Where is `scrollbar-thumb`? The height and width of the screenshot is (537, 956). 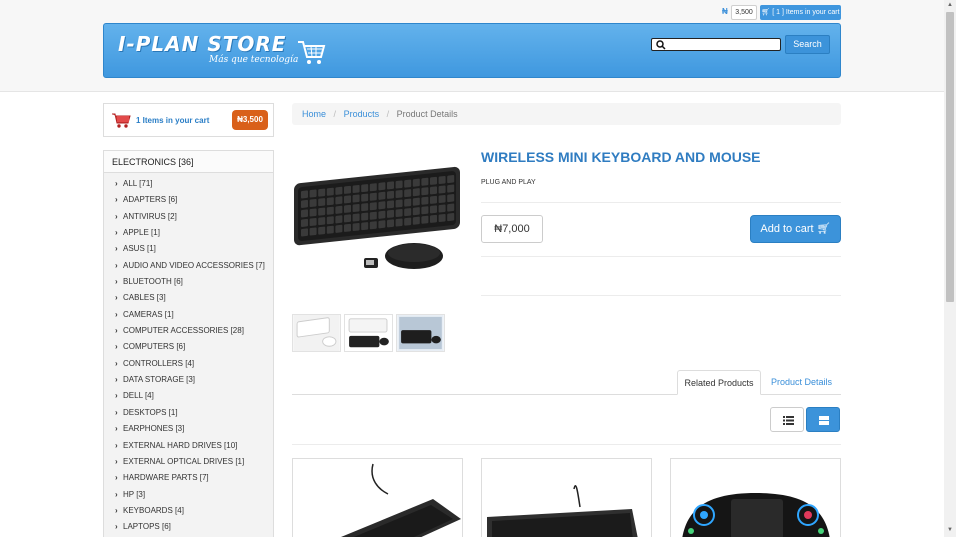
scrollbar-thumb is located at coordinates (950, 157).